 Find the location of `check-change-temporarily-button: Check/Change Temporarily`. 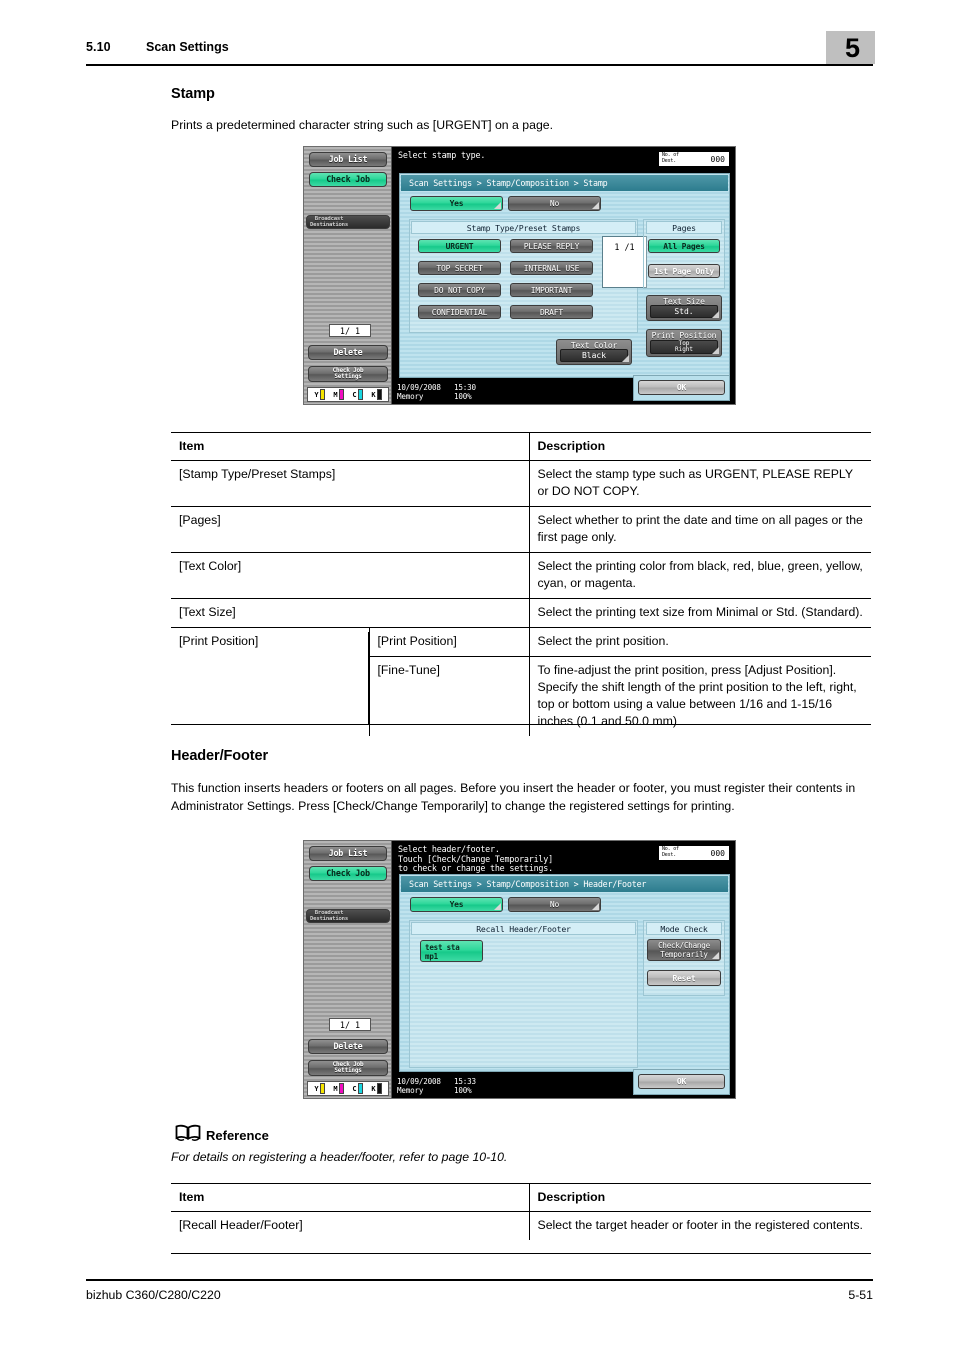

check-change-temporarily-button: Check/Change Temporarily is located at coordinates (684, 950).